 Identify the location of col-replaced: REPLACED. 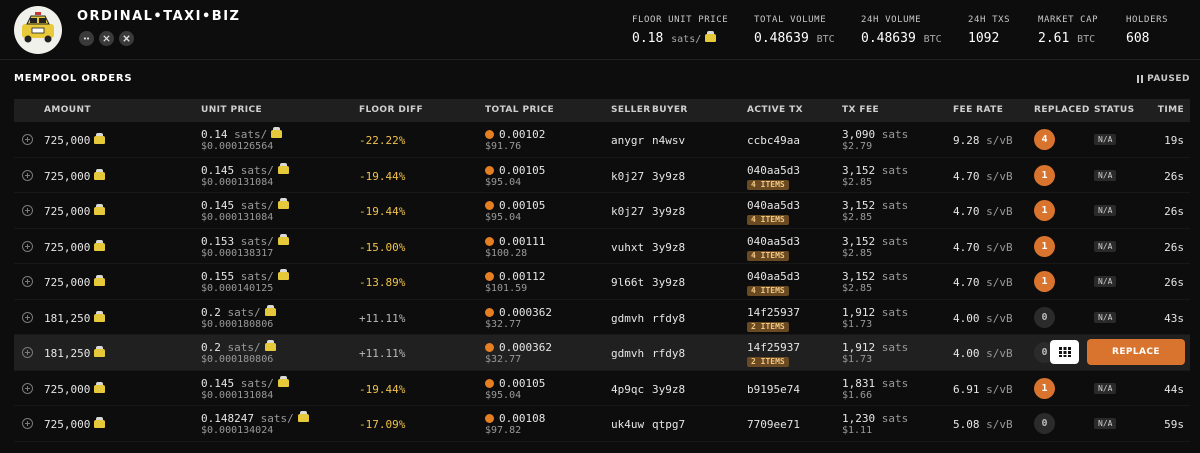
(1062, 110).